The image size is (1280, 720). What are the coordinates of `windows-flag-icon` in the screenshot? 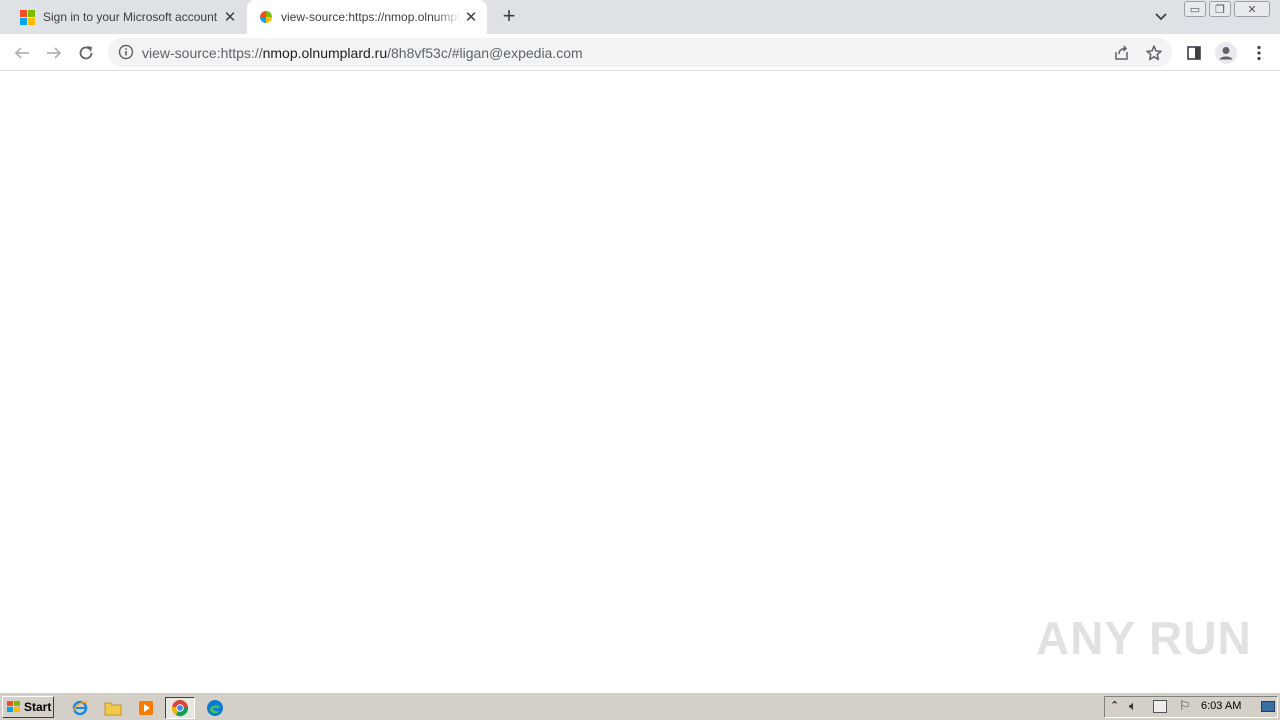 It's located at (13, 706).